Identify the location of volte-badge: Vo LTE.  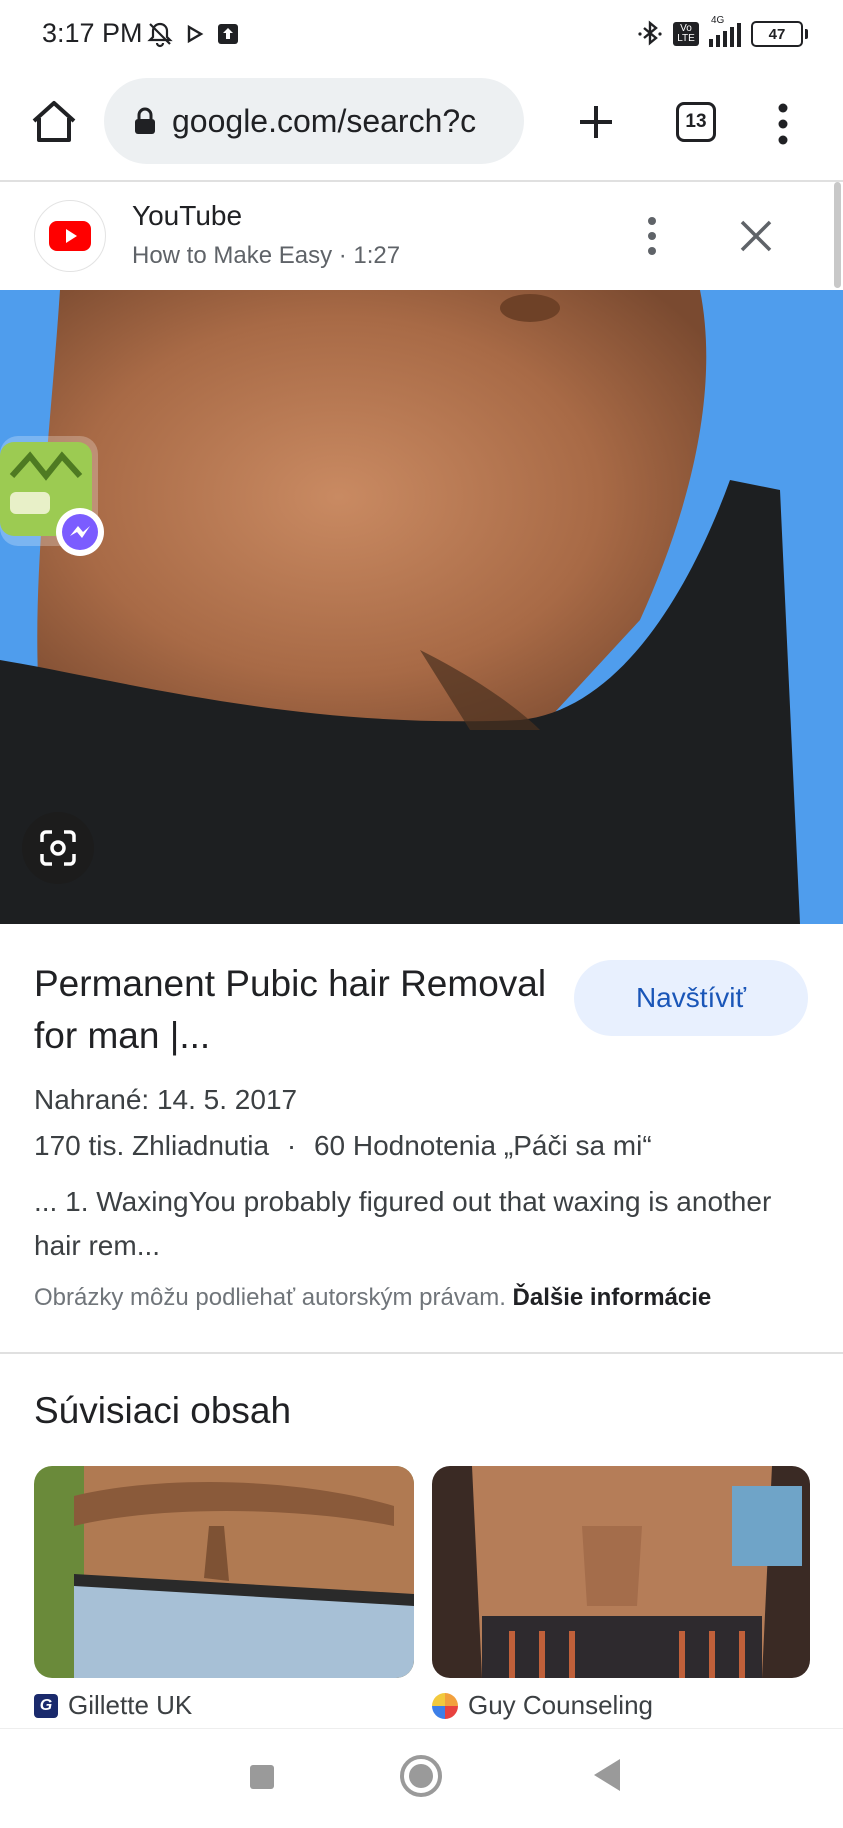
(686, 34).